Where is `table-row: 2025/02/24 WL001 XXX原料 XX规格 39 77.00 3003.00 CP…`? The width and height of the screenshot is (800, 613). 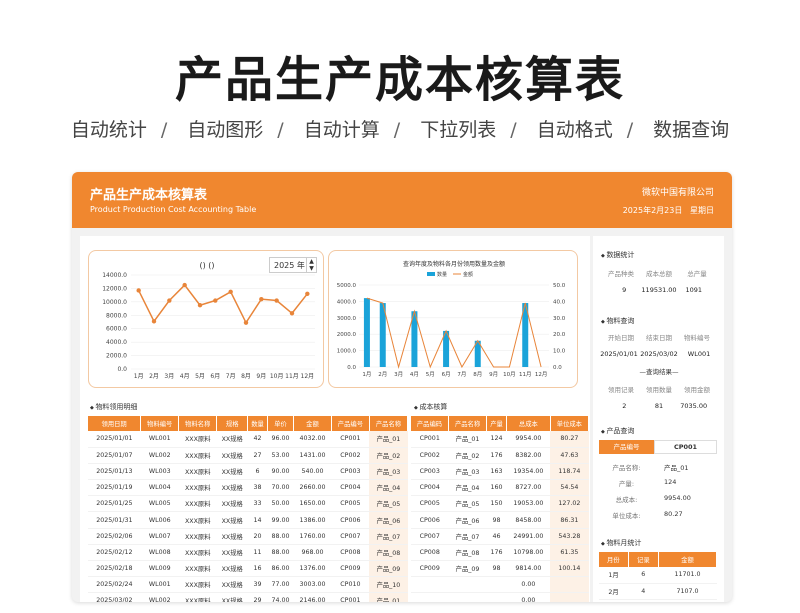 table-row: 2025/02/24 WL001 XXX原料 XX规格 39 77.00 3003.00 CP… is located at coordinates (248, 585).